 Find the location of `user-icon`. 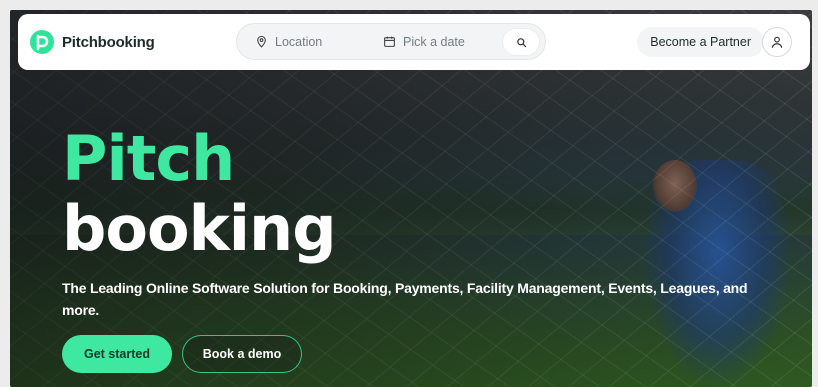

user-icon is located at coordinates (777, 42).